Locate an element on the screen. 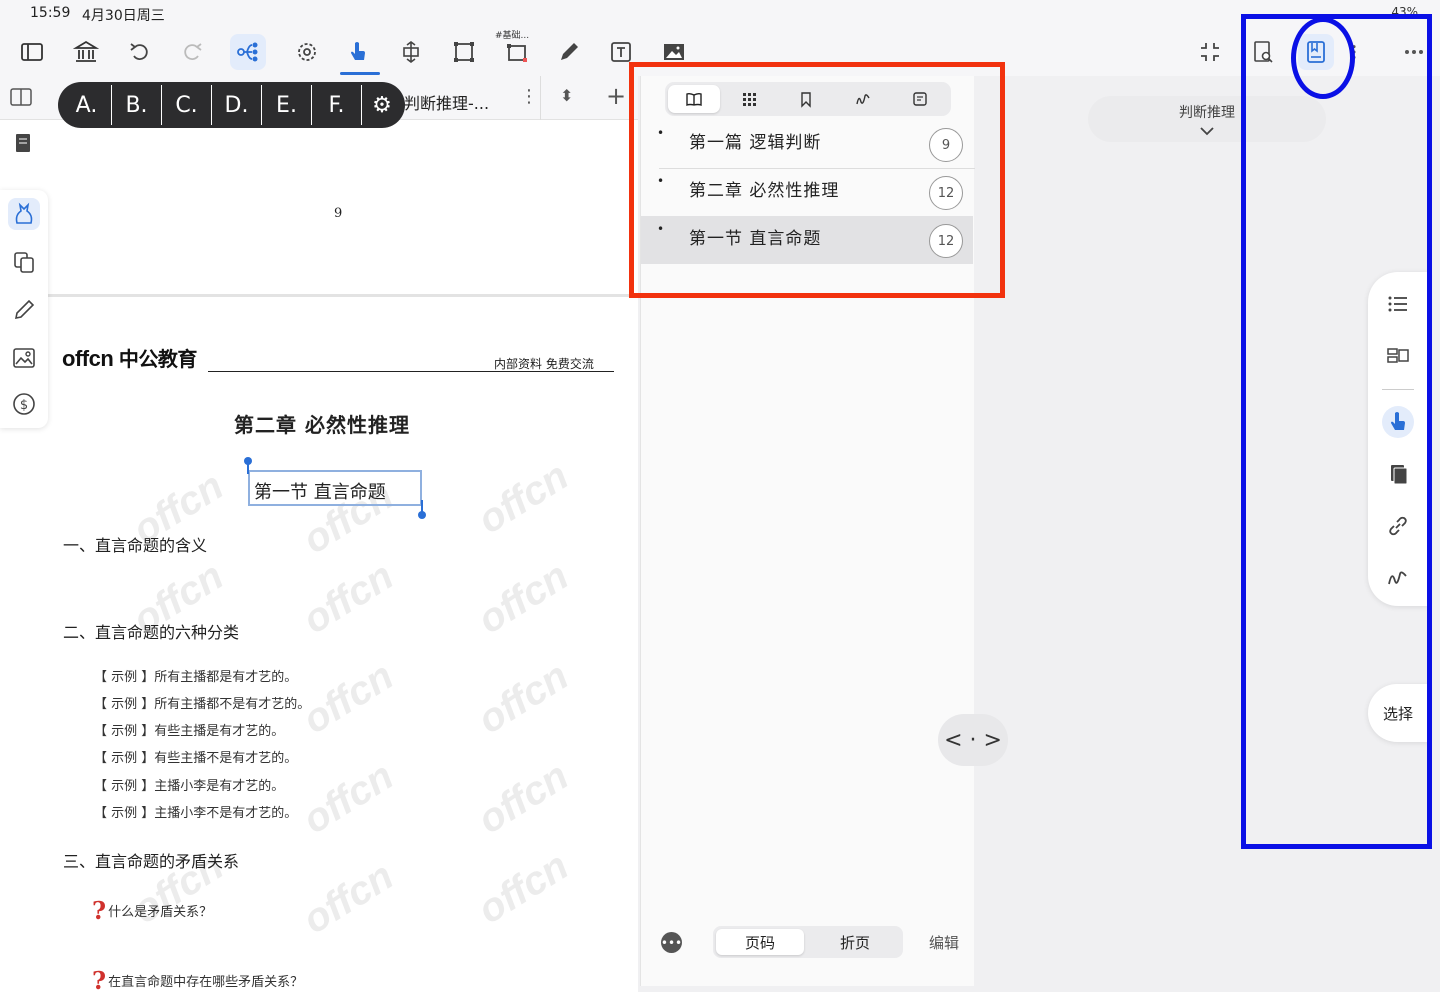 This screenshot has width=1440, height=992. page-separator is located at coordinates (343, 295).